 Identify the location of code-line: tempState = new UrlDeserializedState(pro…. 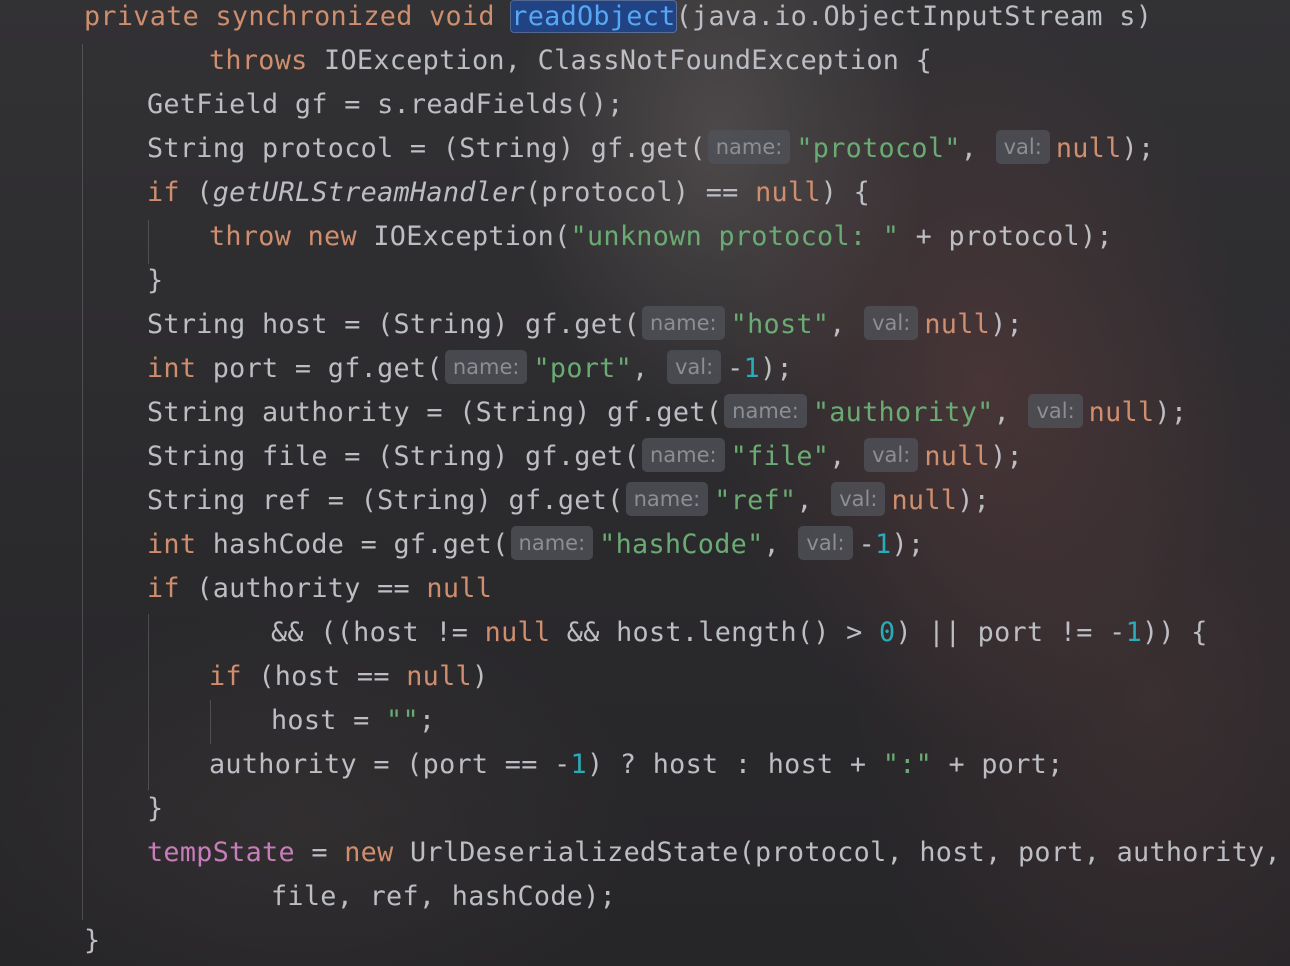
(714, 853).